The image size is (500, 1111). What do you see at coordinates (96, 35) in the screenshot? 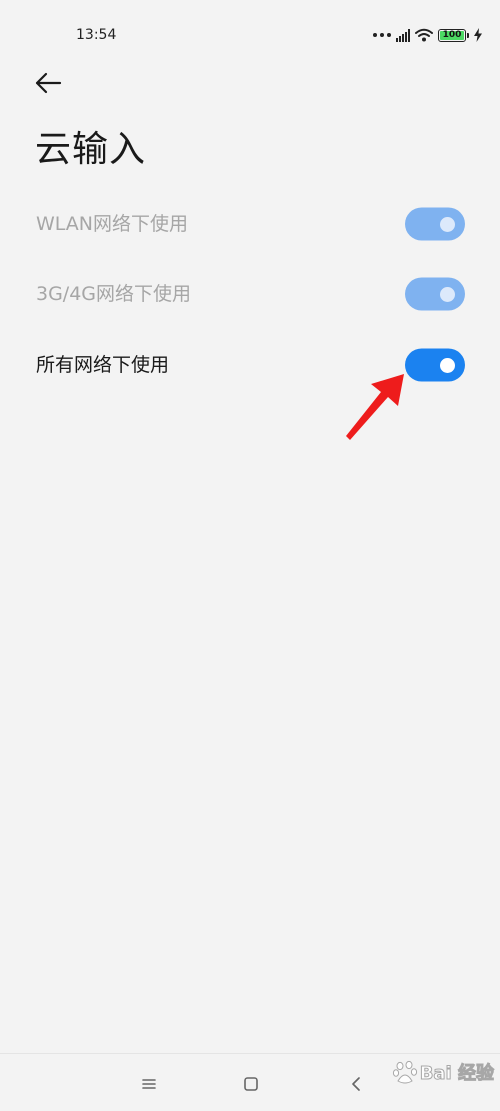
I see `status-time: 13:54` at bounding box center [96, 35].